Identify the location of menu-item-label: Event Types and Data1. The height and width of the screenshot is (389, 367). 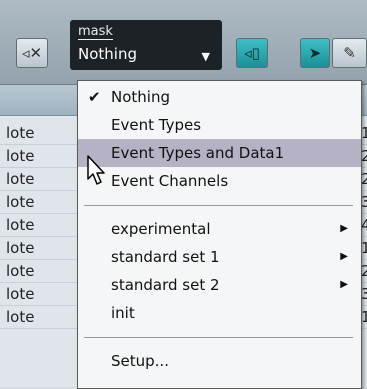
(198, 153).